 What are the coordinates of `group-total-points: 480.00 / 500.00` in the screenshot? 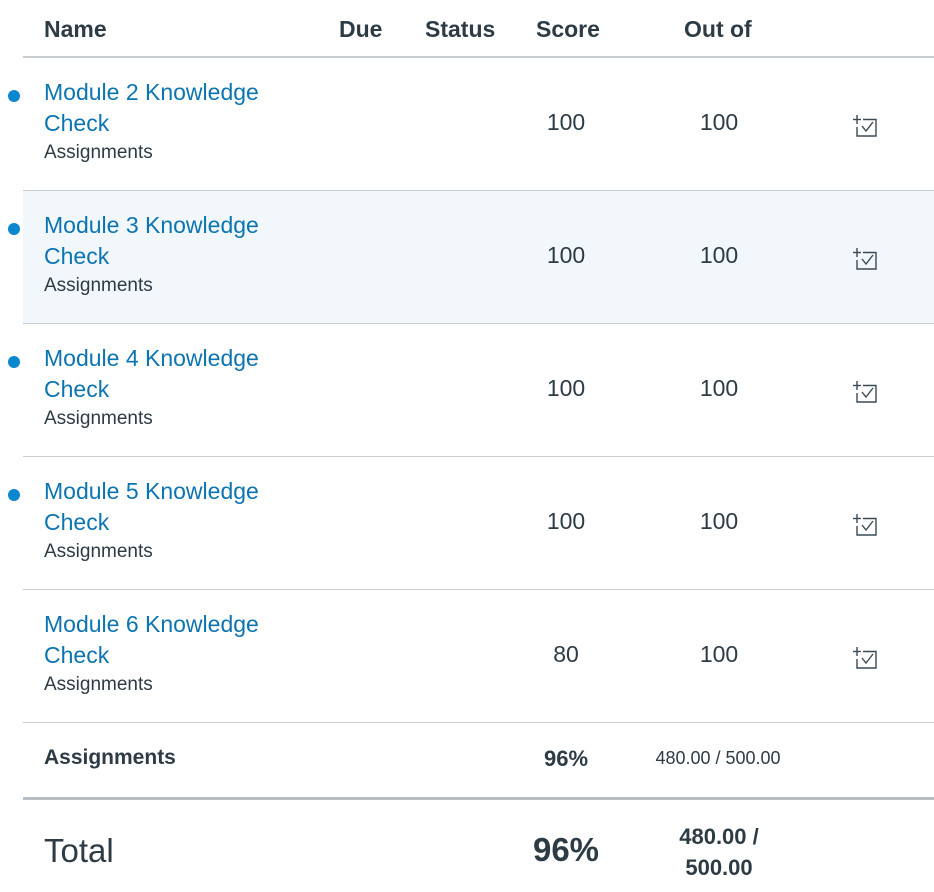 It's located at (718, 758).